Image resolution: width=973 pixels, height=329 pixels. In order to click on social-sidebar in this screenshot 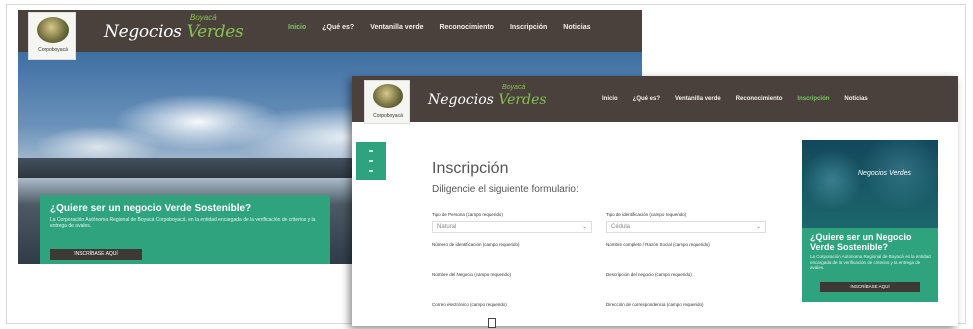, I will do `click(371, 161)`.